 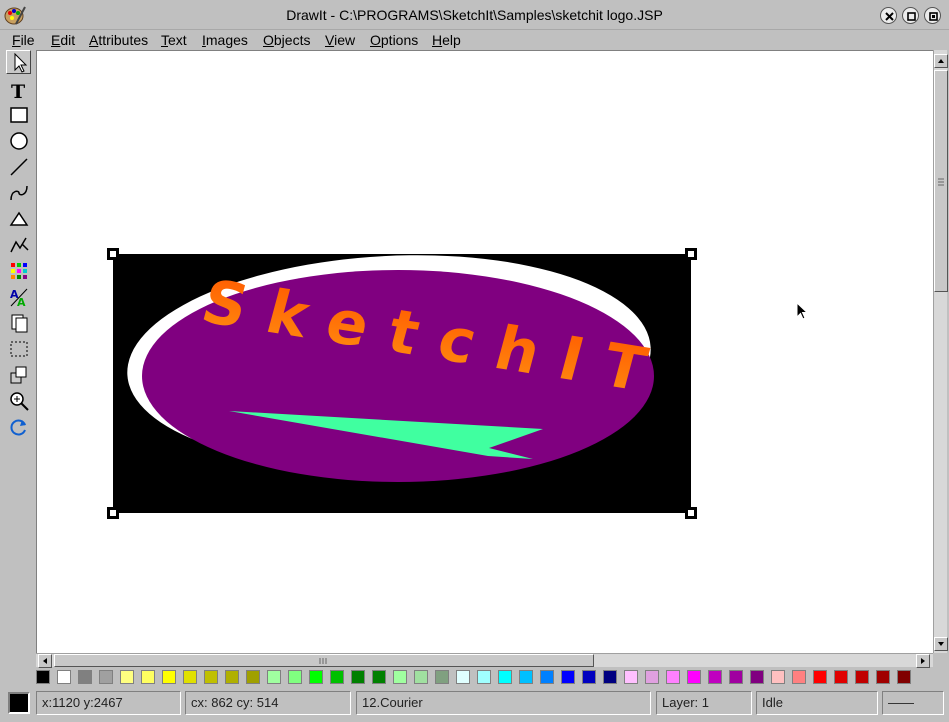 I want to click on menu-file: File, so click(x=23, y=40).